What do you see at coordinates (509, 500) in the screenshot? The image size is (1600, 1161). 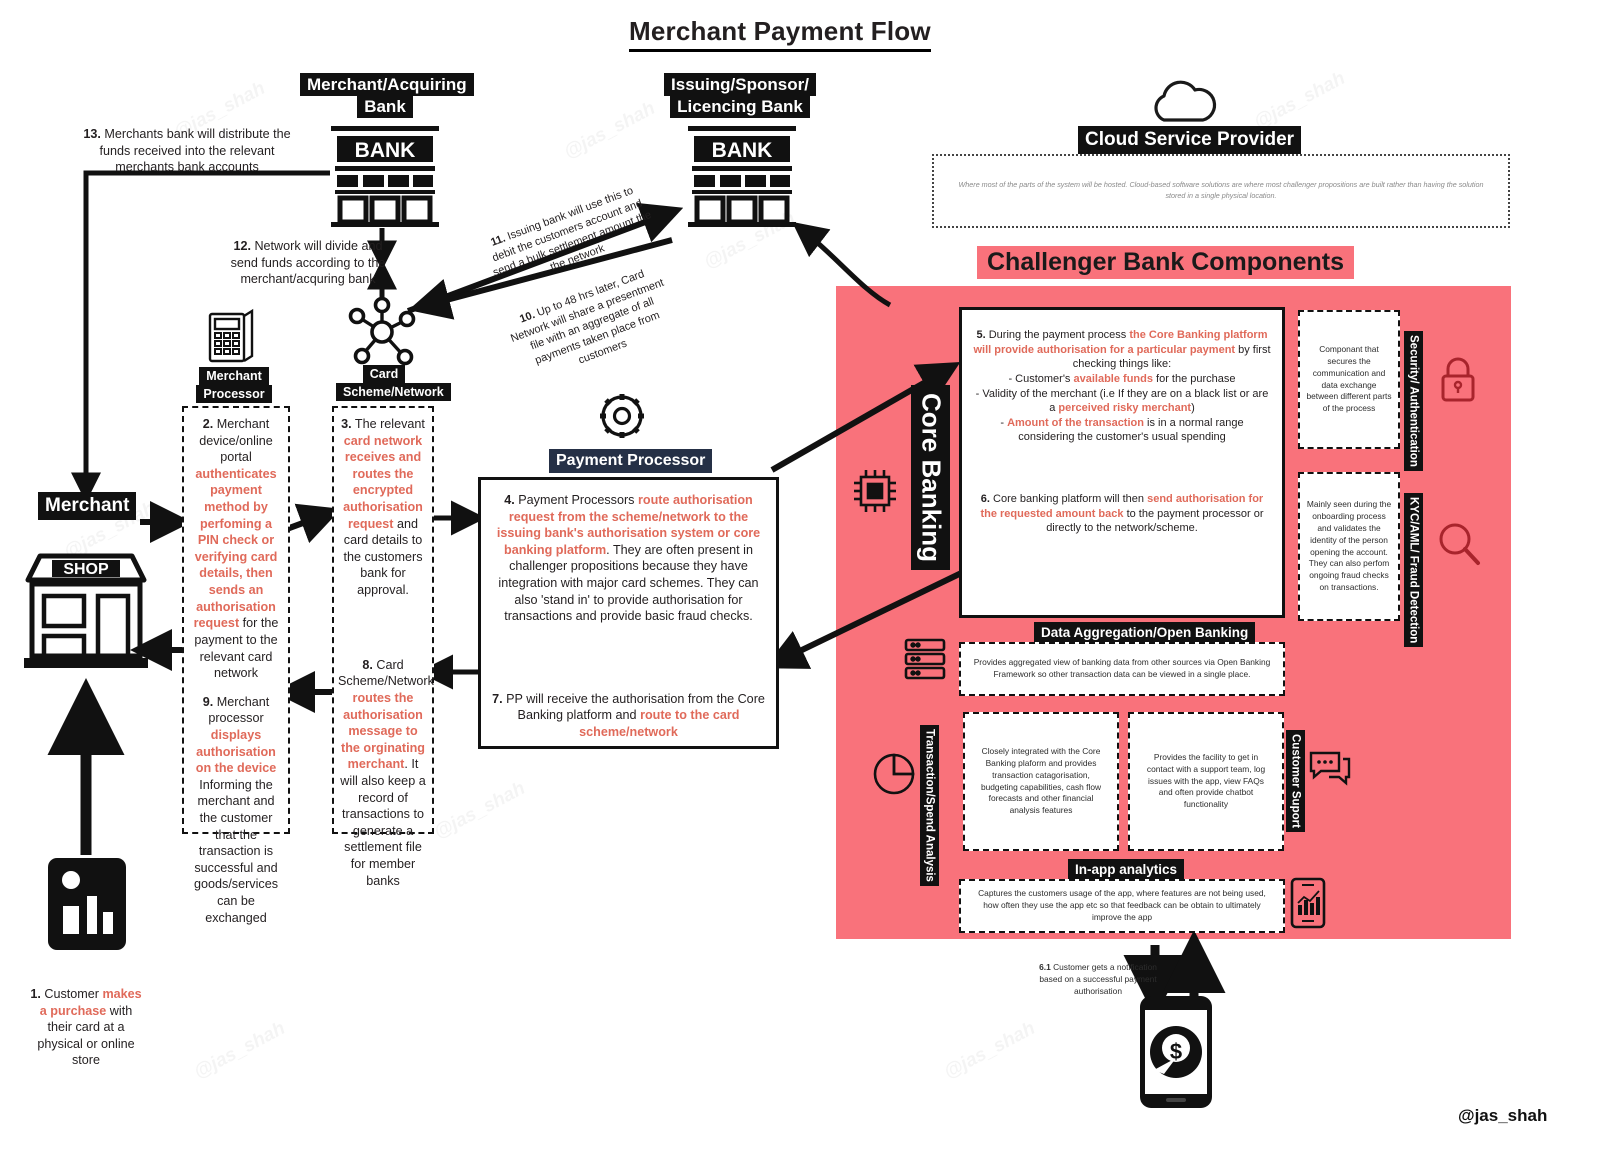 I see `step-4-number: 4.` at bounding box center [509, 500].